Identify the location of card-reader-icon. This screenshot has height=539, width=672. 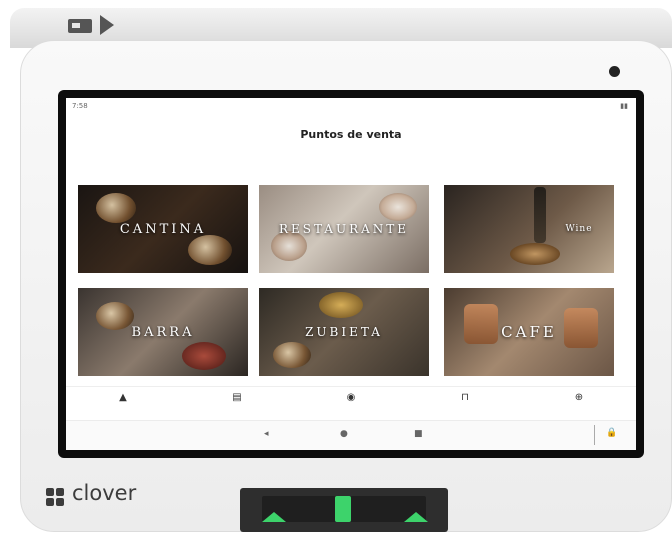
(80, 26).